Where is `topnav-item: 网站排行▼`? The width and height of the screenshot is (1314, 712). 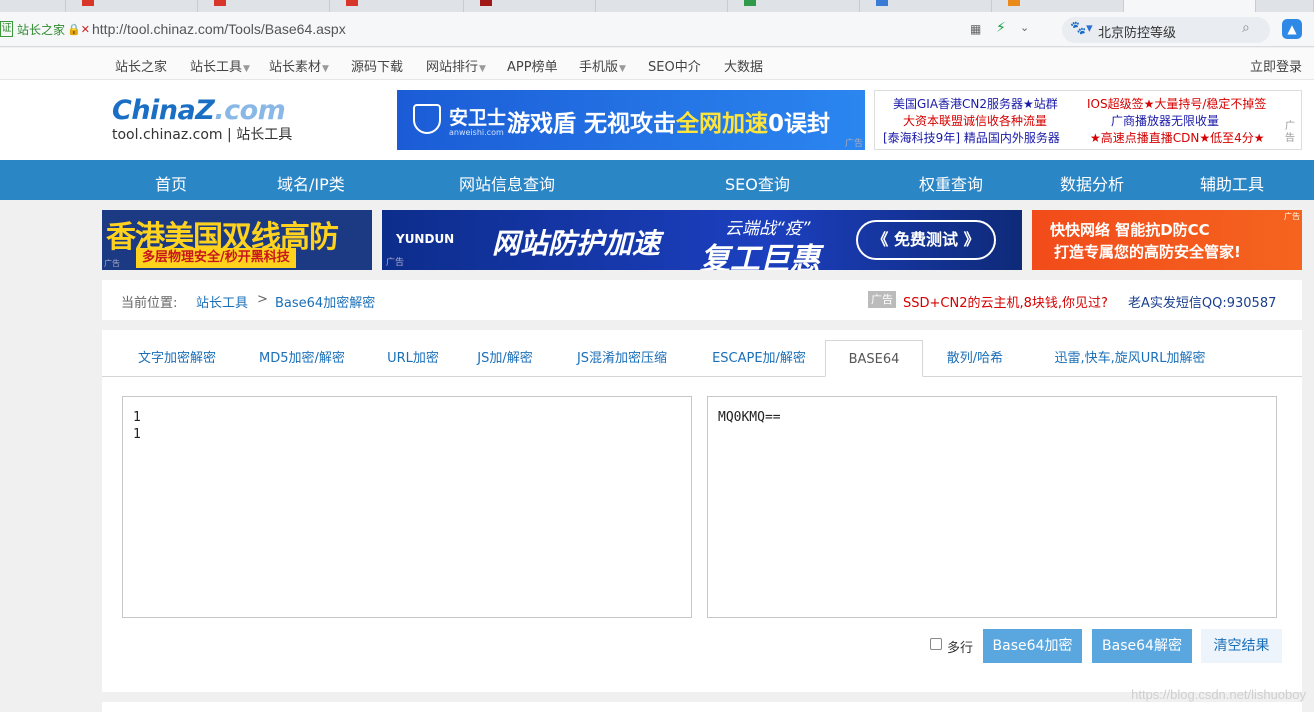
topnav-item: 网站排行▼ is located at coordinates (456, 65).